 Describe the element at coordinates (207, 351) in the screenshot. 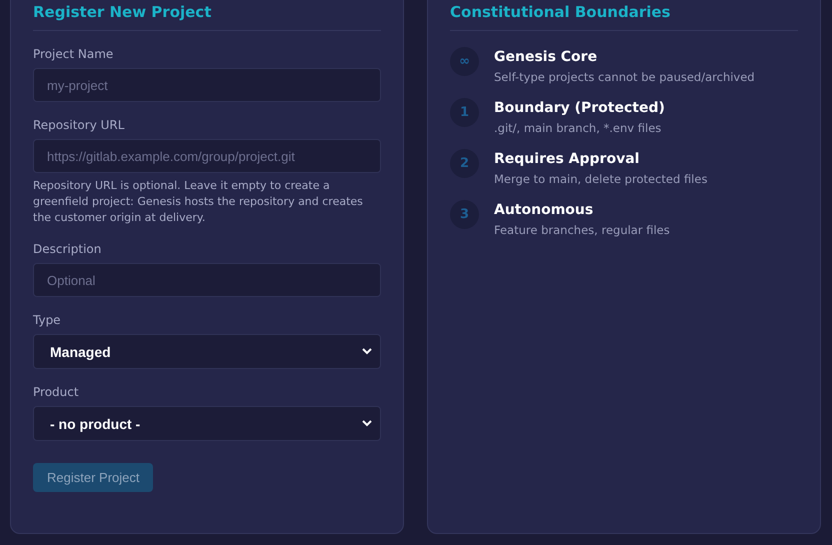

I see `dropdown: Managed` at that location.